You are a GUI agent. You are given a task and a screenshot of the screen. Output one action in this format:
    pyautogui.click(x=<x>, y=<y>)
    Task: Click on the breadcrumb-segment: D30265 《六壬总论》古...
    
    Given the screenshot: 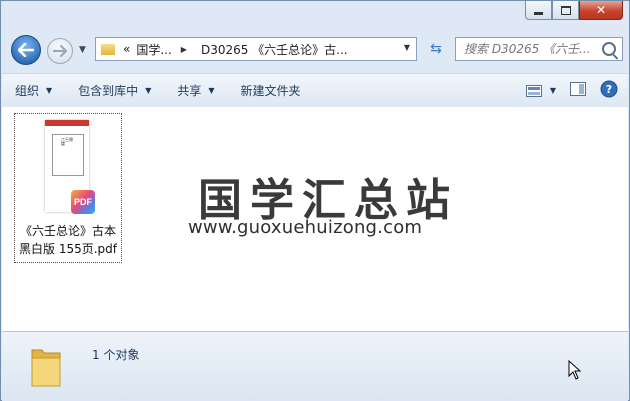 What is the action you would take?
    pyautogui.click(x=274, y=49)
    